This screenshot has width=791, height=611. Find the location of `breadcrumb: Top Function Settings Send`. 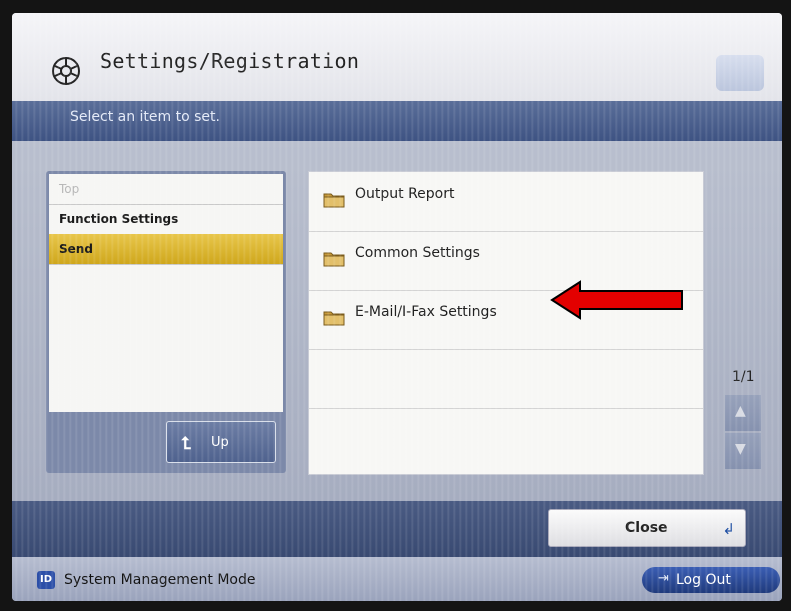

breadcrumb: Top Function Settings Send is located at coordinates (166, 293).